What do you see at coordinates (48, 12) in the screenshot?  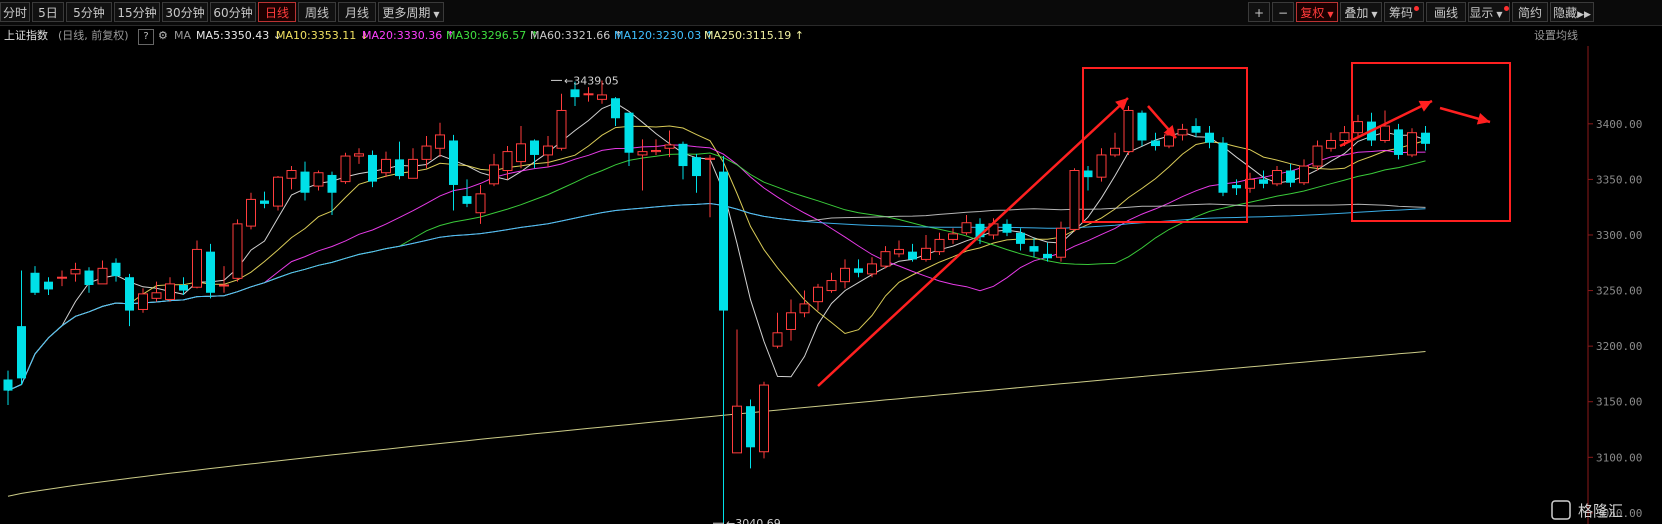 I see `tab-1: 5日` at bounding box center [48, 12].